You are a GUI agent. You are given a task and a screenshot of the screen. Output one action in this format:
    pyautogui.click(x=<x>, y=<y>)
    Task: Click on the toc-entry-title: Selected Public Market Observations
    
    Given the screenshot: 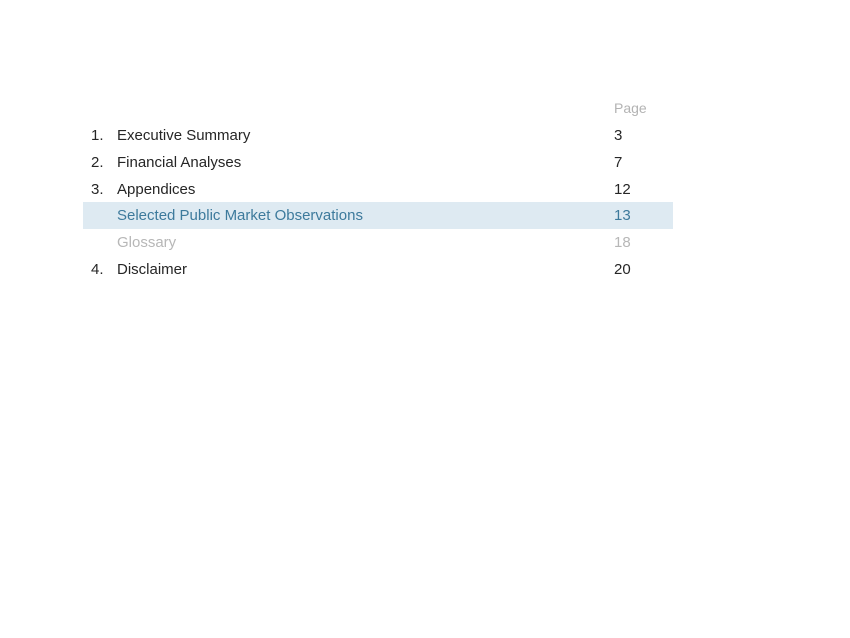 What is the action you would take?
    pyautogui.click(x=240, y=215)
    